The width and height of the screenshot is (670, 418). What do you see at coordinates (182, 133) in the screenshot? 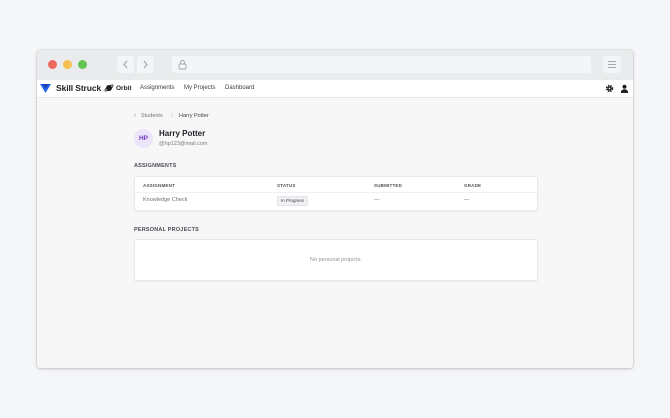
I see `student-name: Harry Potter` at bounding box center [182, 133].